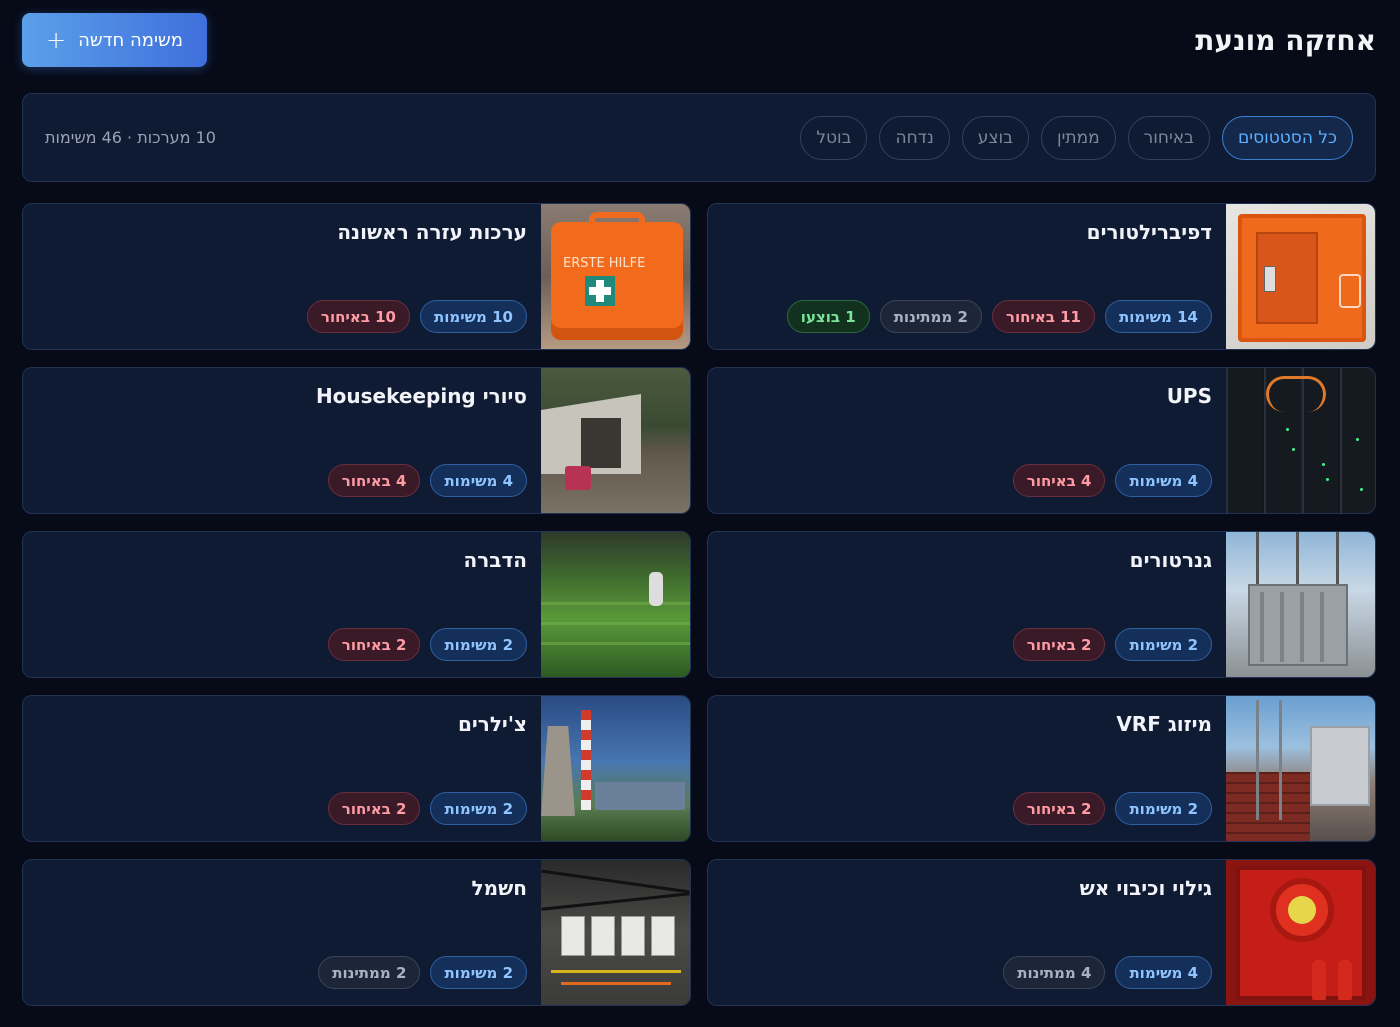 This screenshot has width=1400, height=1027. I want to click on system-card-chillers: צ'ילרים 2 משימות 2 באיחור, so click(356, 768).